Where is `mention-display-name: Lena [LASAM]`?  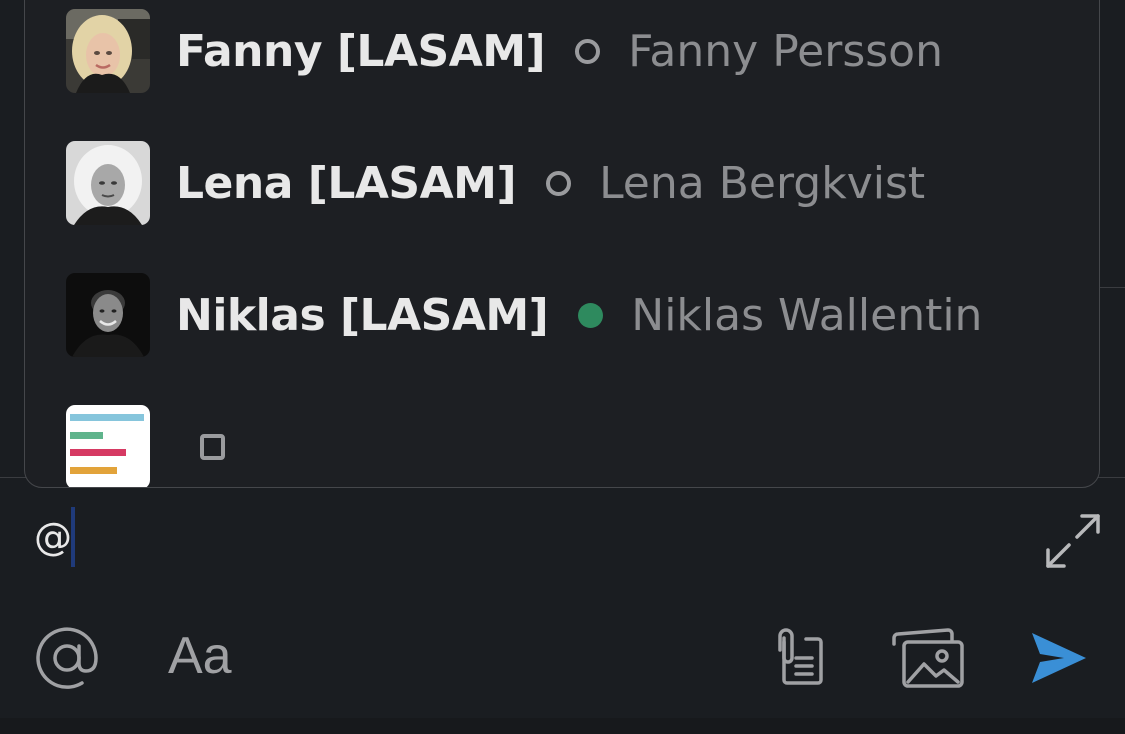 mention-display-name: Lena [LASAM] is located at coordinates (346, 183).